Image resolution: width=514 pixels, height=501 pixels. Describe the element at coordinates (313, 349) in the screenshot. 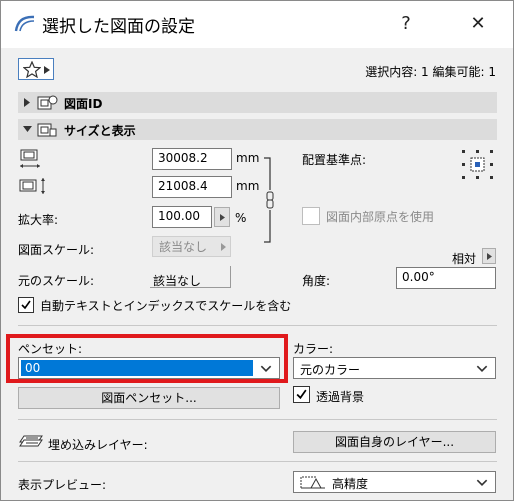

I see `color-label: カラー:` at that location.